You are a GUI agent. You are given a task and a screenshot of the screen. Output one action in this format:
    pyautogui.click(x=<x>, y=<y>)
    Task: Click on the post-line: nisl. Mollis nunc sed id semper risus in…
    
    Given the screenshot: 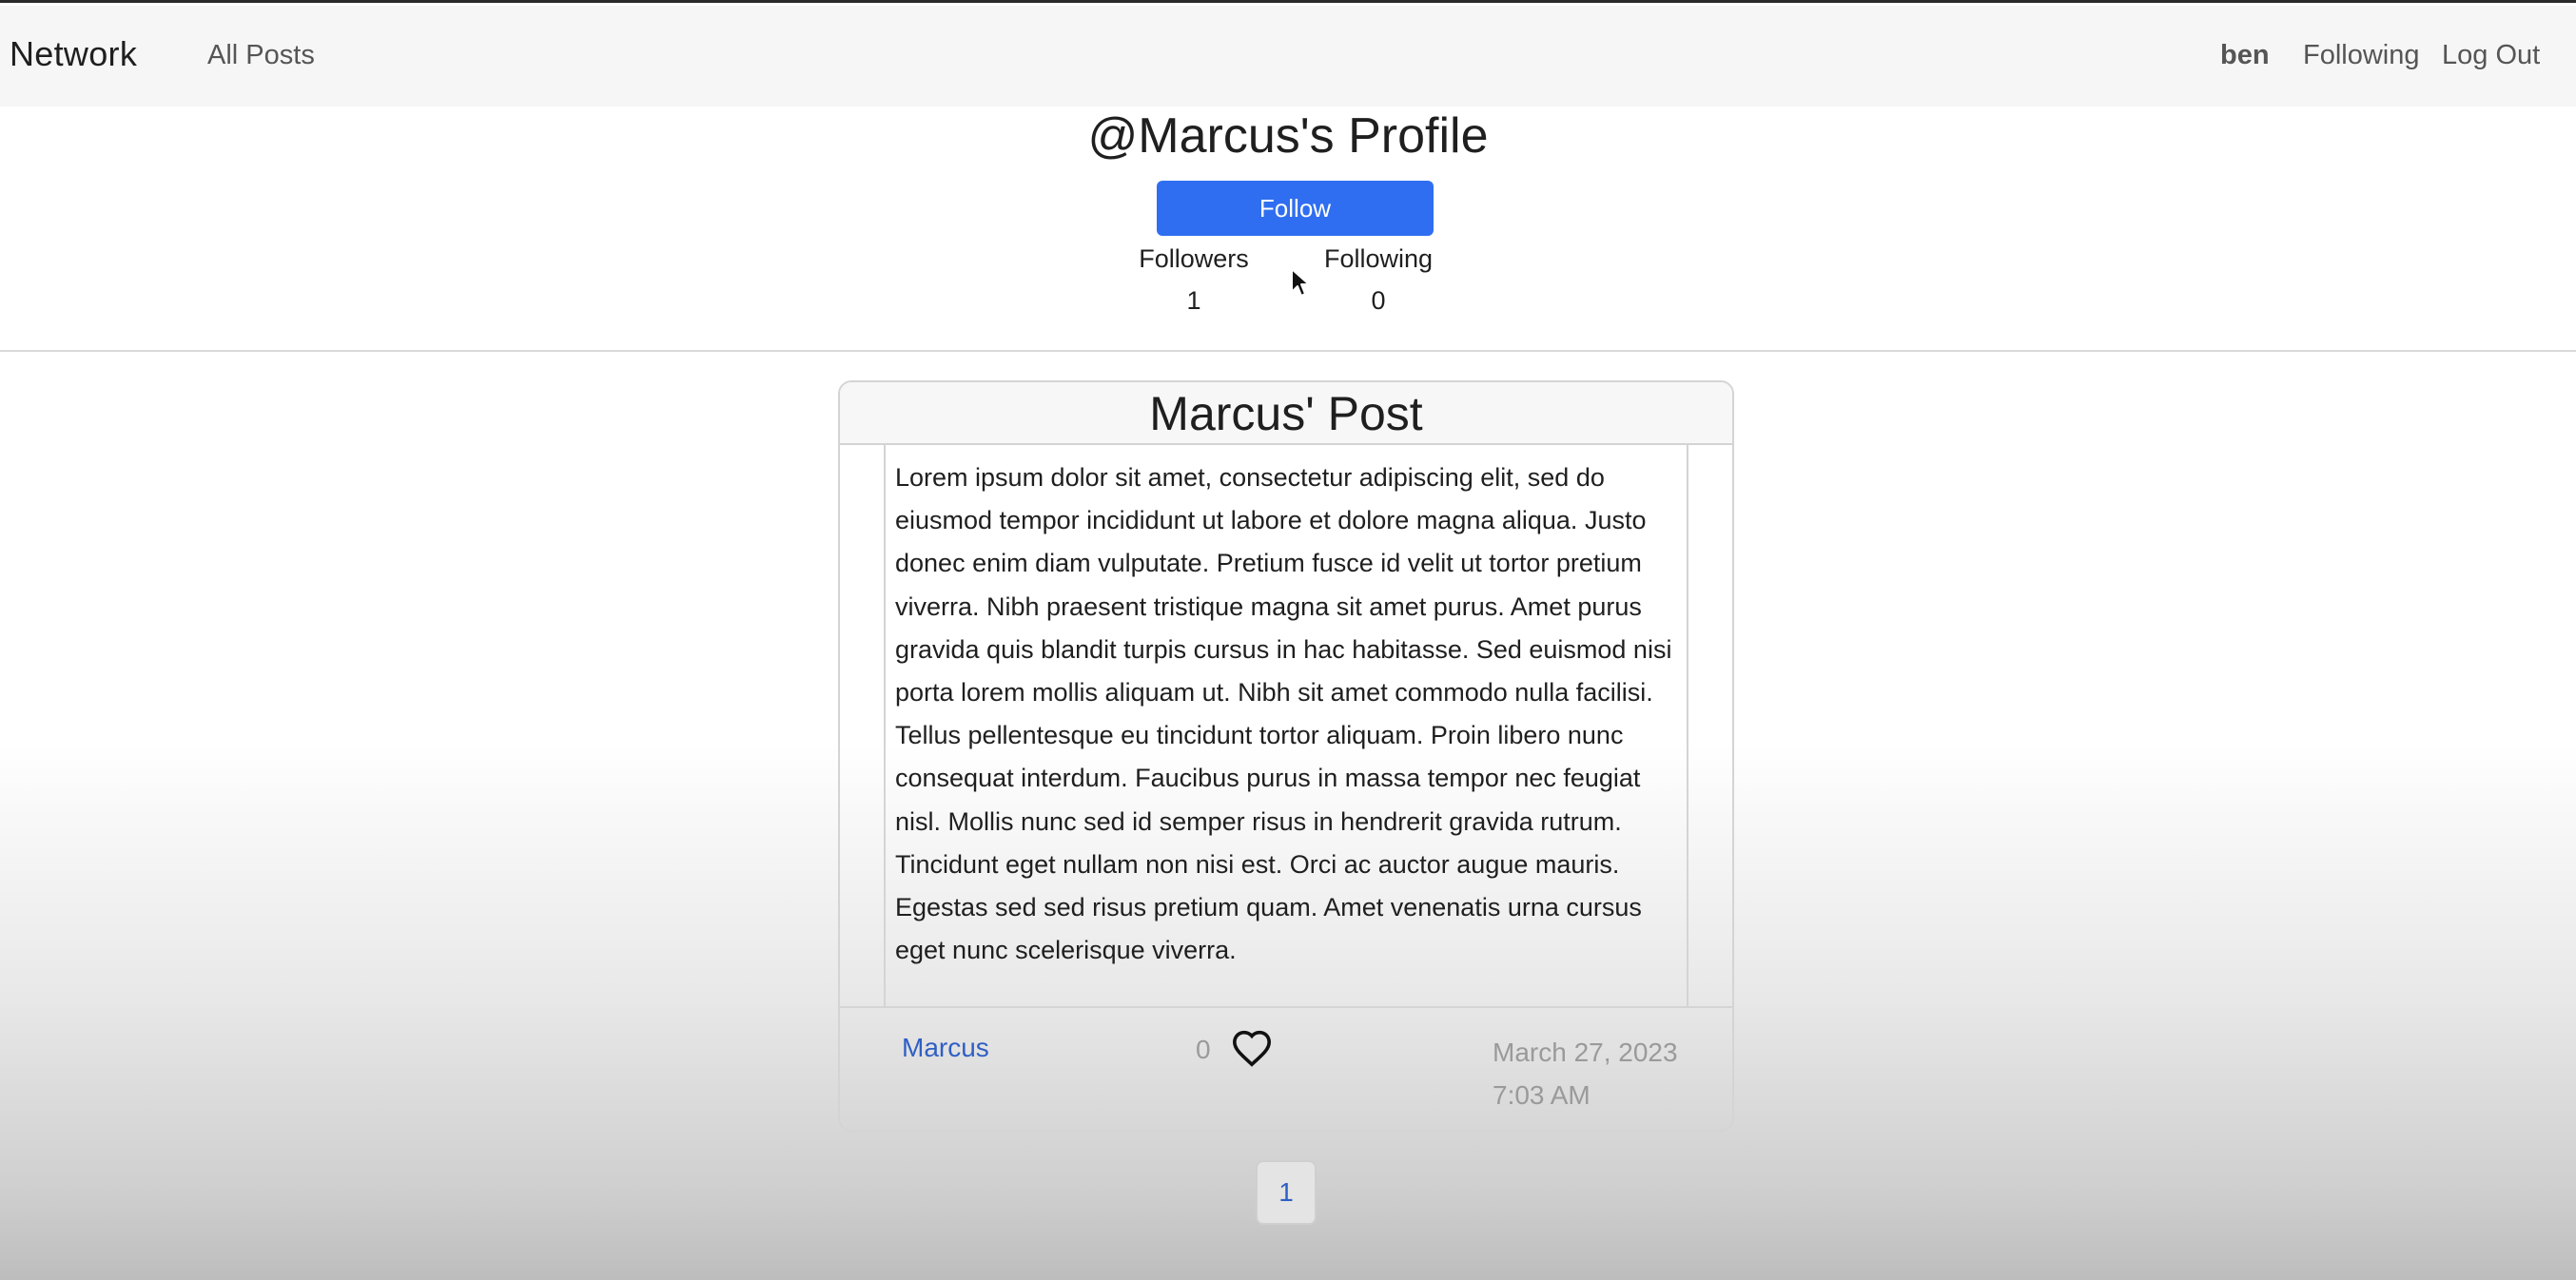 What is the action you would take?
    pyautogui.click(x=1258, y=821)
    